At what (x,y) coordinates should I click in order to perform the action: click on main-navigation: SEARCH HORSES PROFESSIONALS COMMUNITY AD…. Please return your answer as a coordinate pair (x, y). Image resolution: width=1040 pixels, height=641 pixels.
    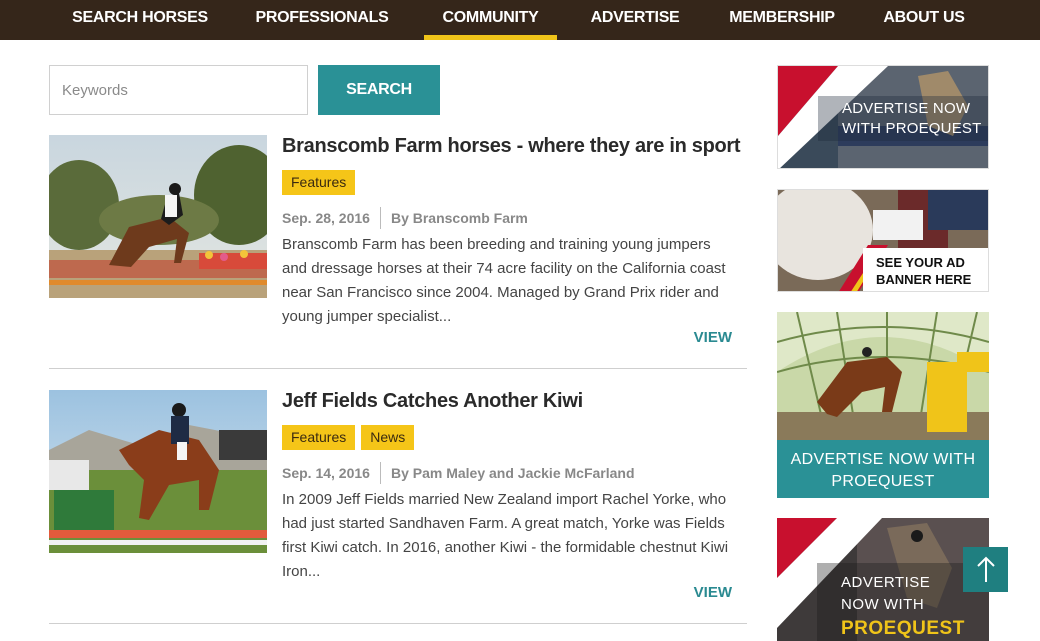
    Looking at the image, I should click on (520, 20).